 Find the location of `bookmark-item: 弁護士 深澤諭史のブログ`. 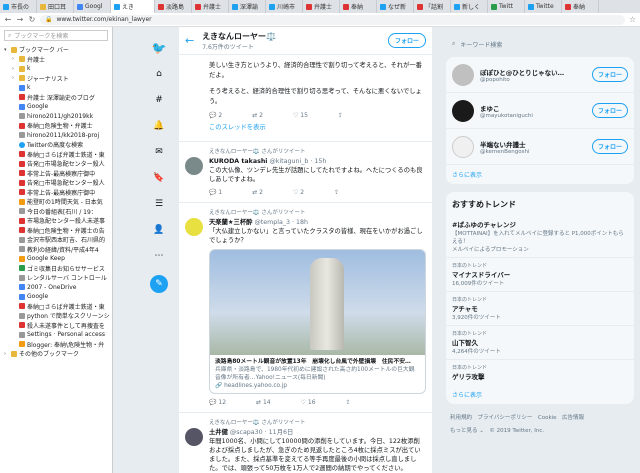

bookmark-item: 弁護士 深澤諭史のブログ is located at coordinates (56, 98).